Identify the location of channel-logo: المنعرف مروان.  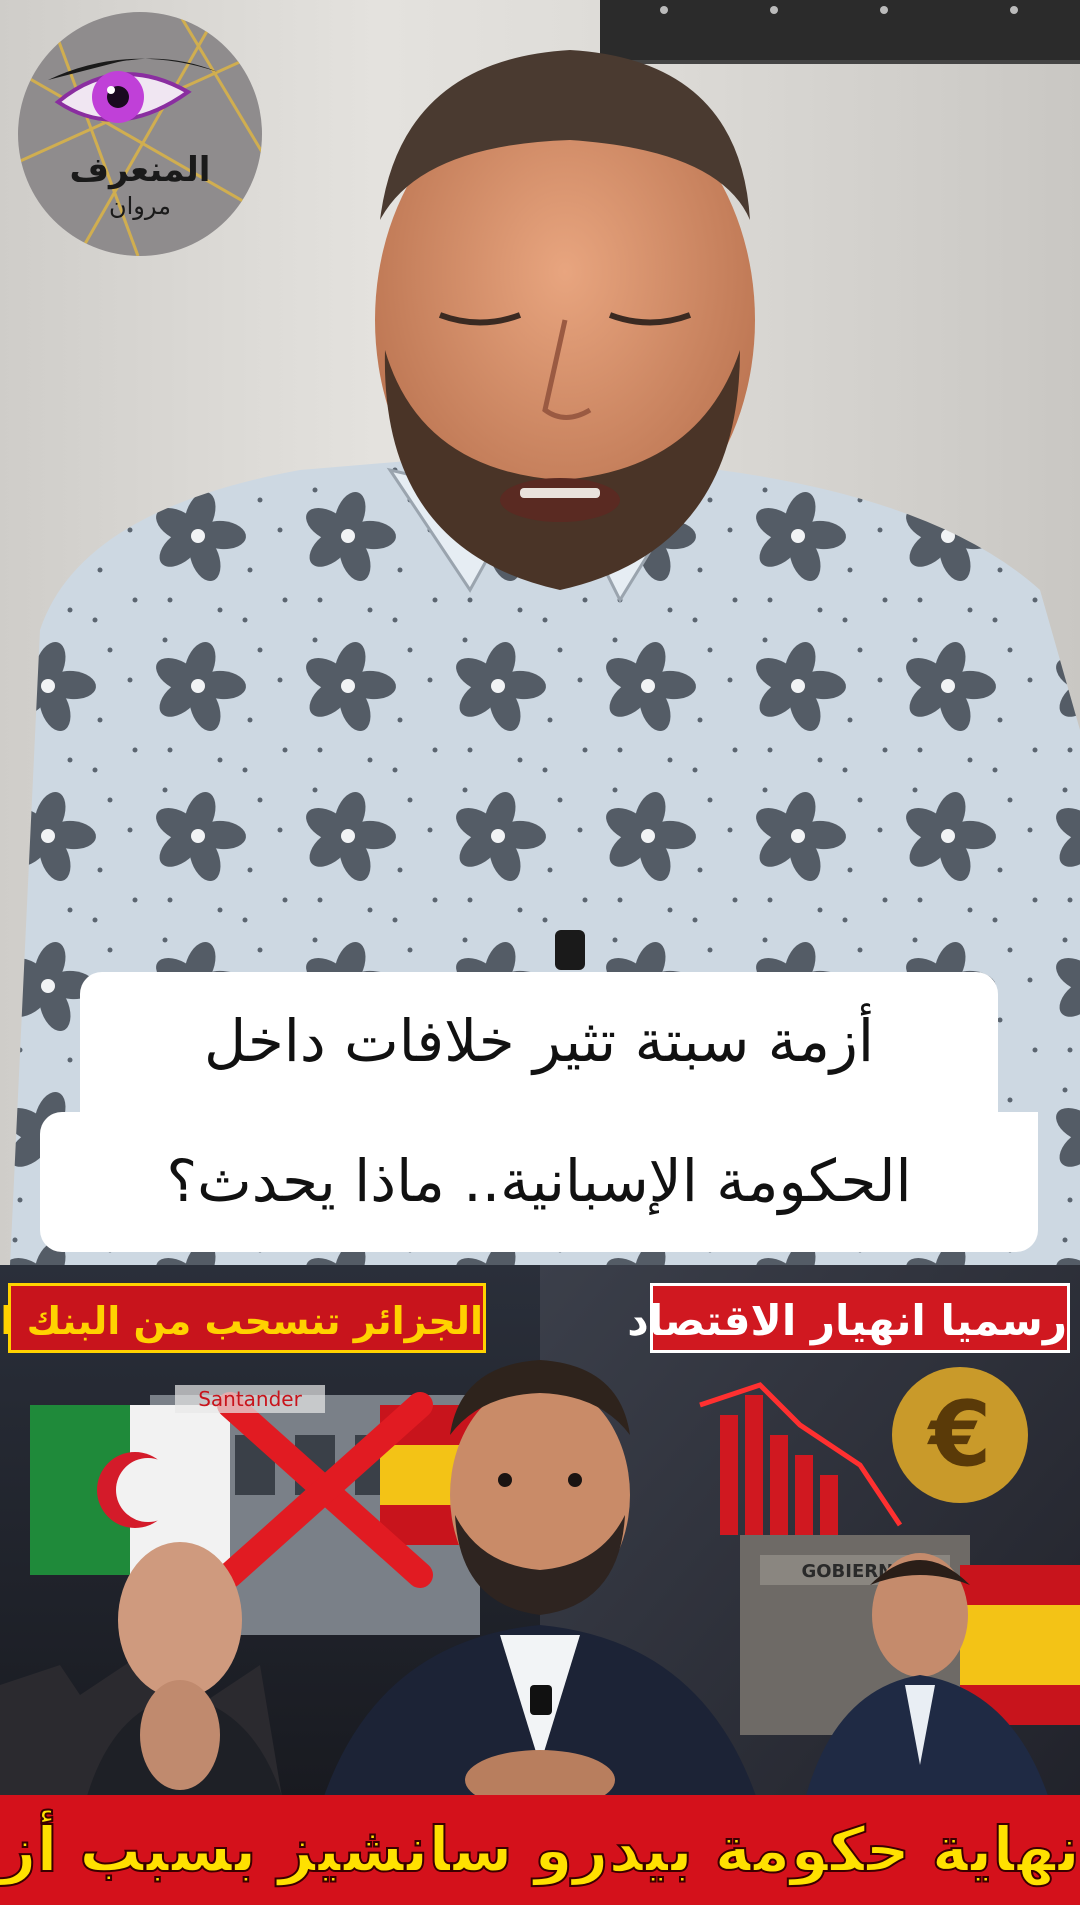
(140, 134).